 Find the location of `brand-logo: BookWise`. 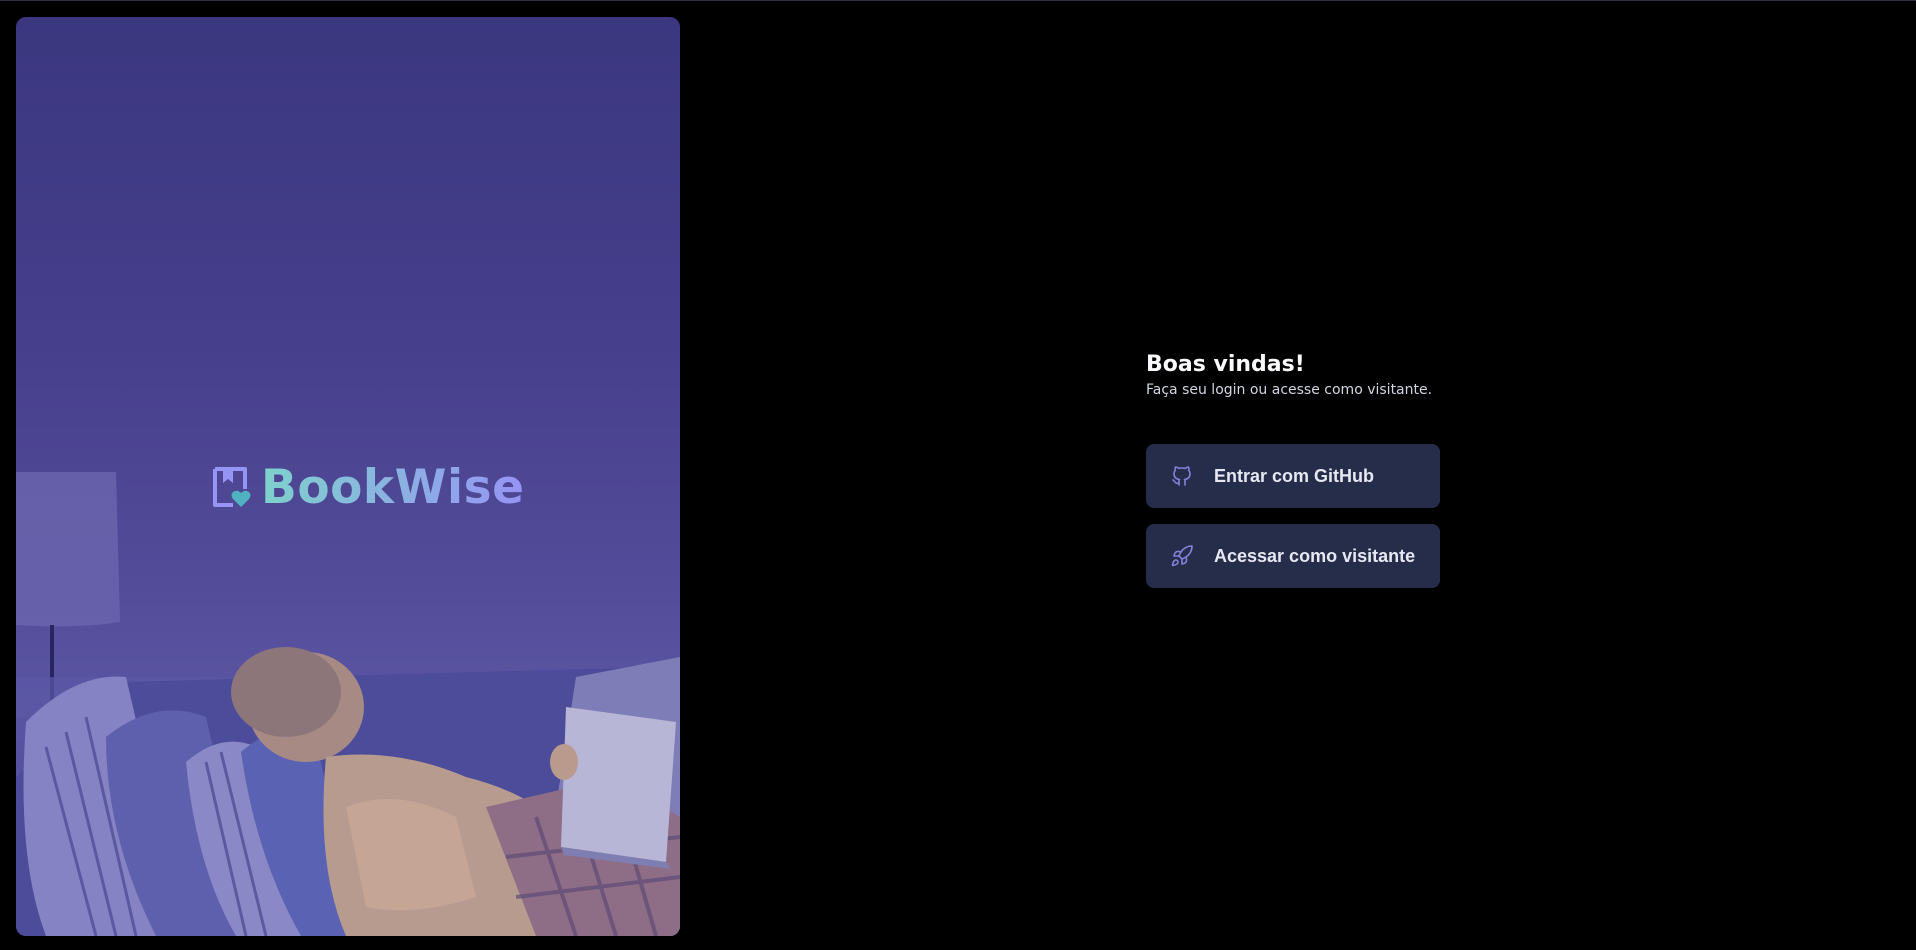

brand-logo: BookWise is located at coordinates (367, 487).